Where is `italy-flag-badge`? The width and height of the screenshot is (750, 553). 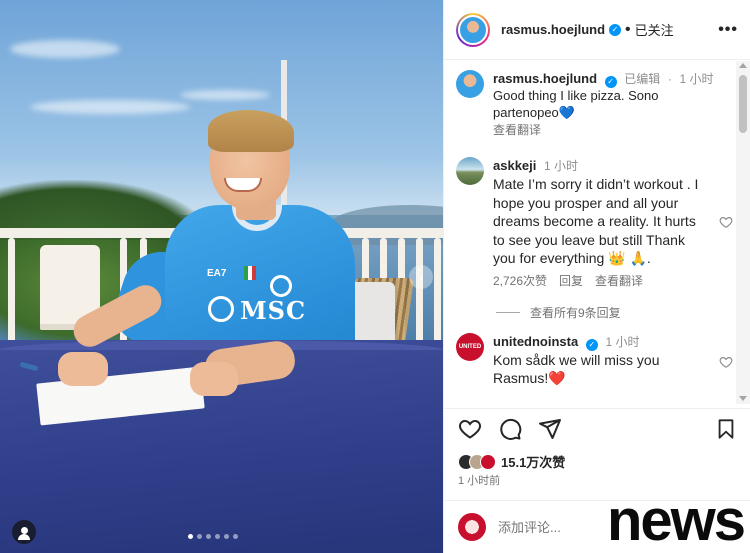
italy-flag-badge is located at coordinates (250, 273).